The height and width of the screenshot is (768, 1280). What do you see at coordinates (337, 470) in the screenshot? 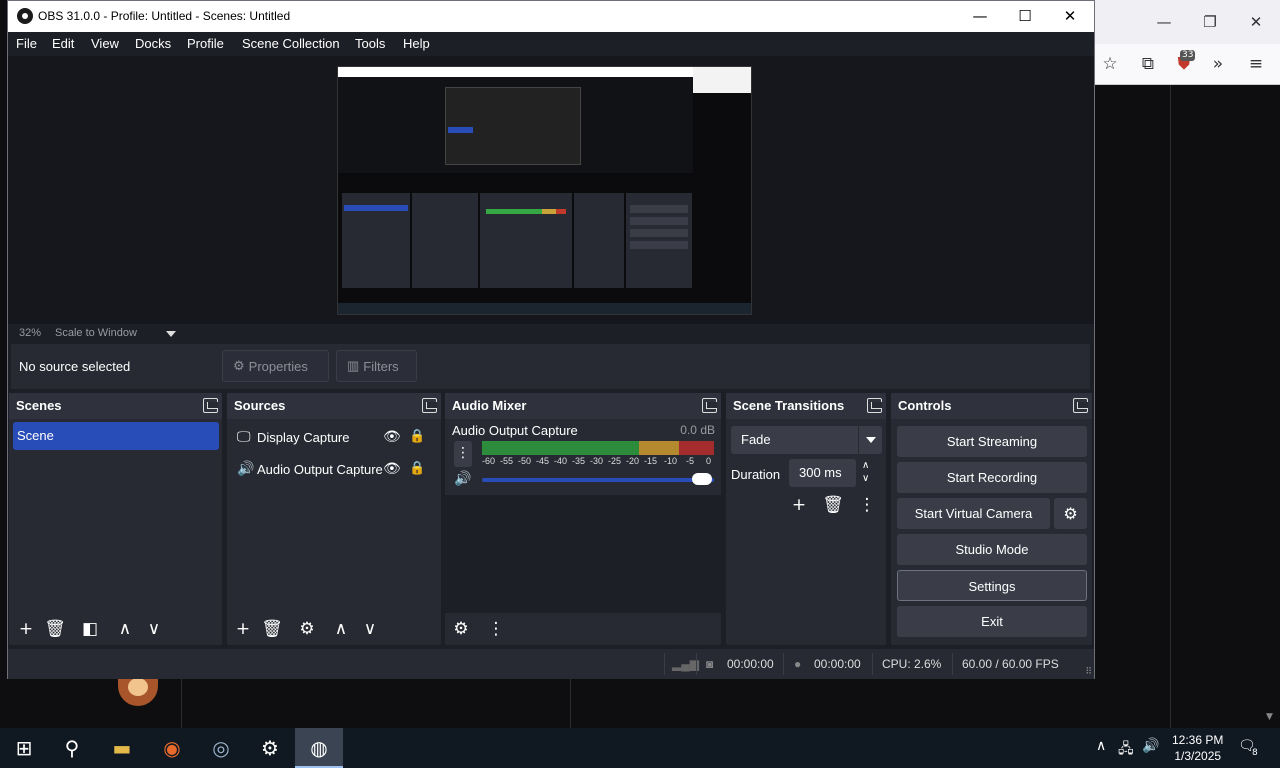
I see `source-item-audio-output-capture: 🔊 Audio Output Capture 👁 🔒` at bounding box center [337, 470].